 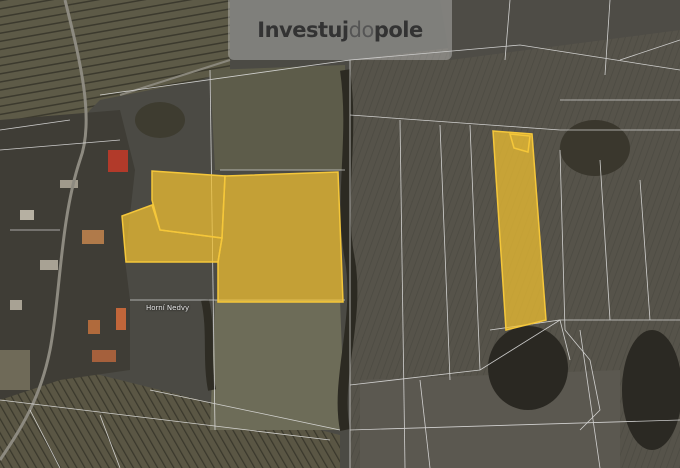 I want to click on watermark-part2: do, so click(x=361, y=30).